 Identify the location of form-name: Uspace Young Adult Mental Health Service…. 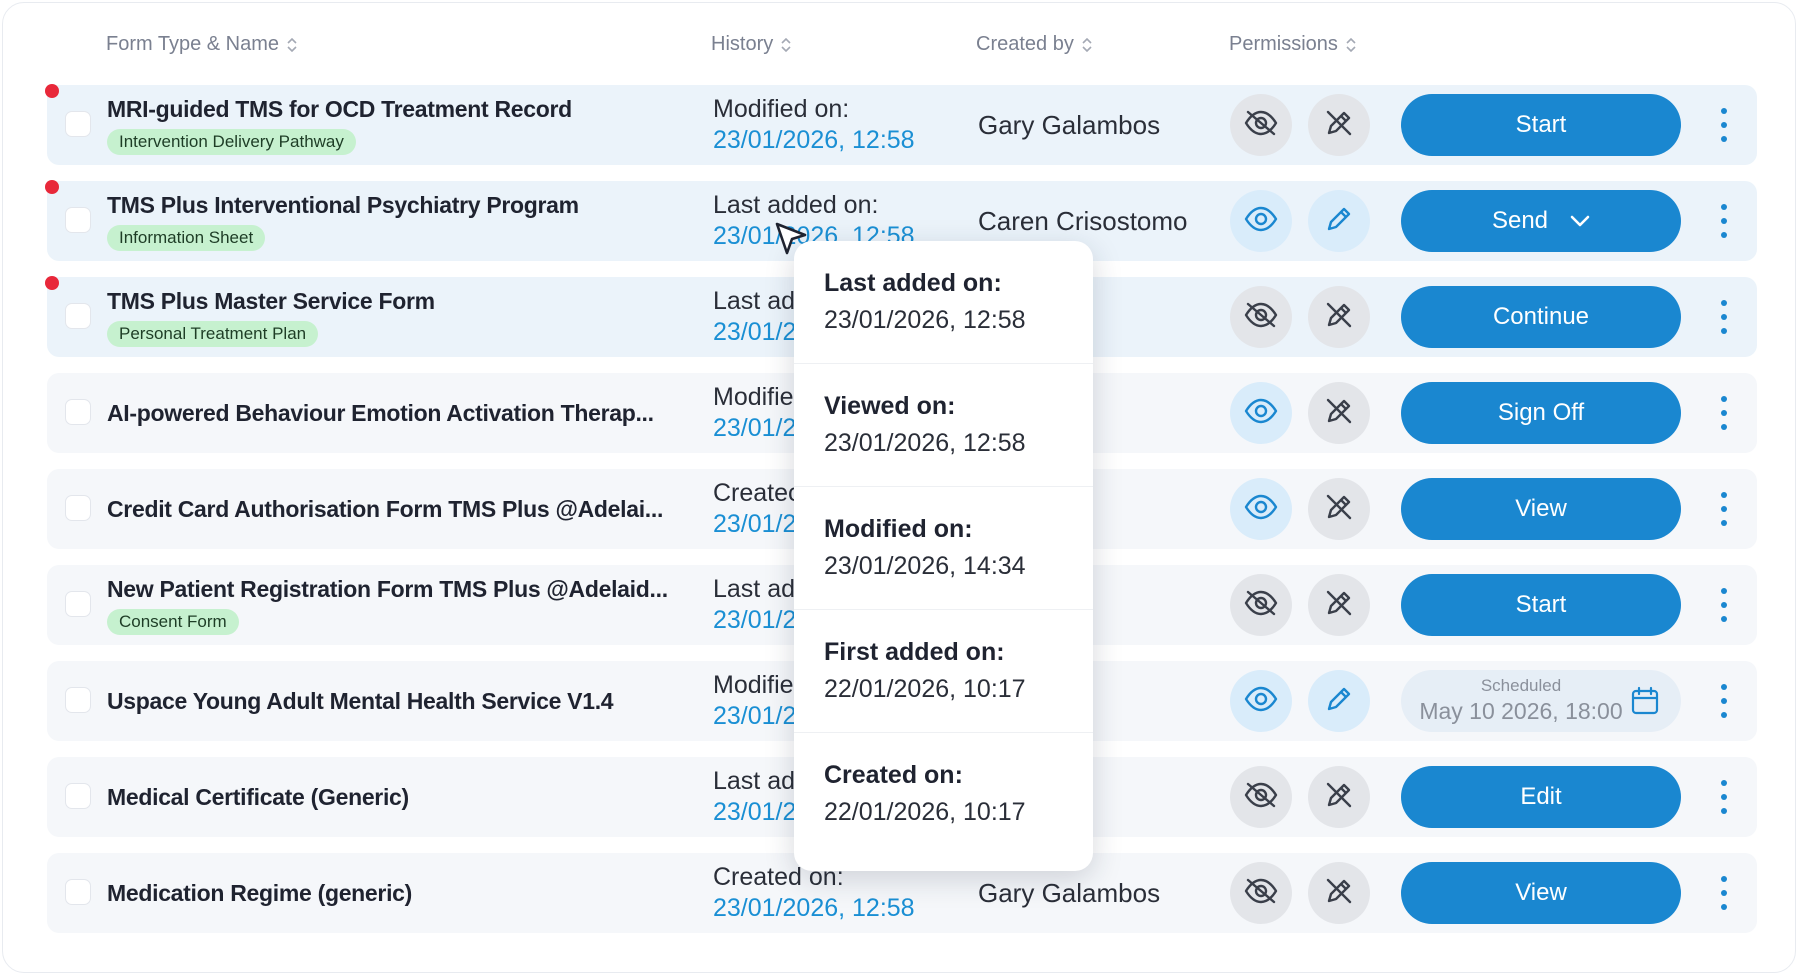
(387, 701).